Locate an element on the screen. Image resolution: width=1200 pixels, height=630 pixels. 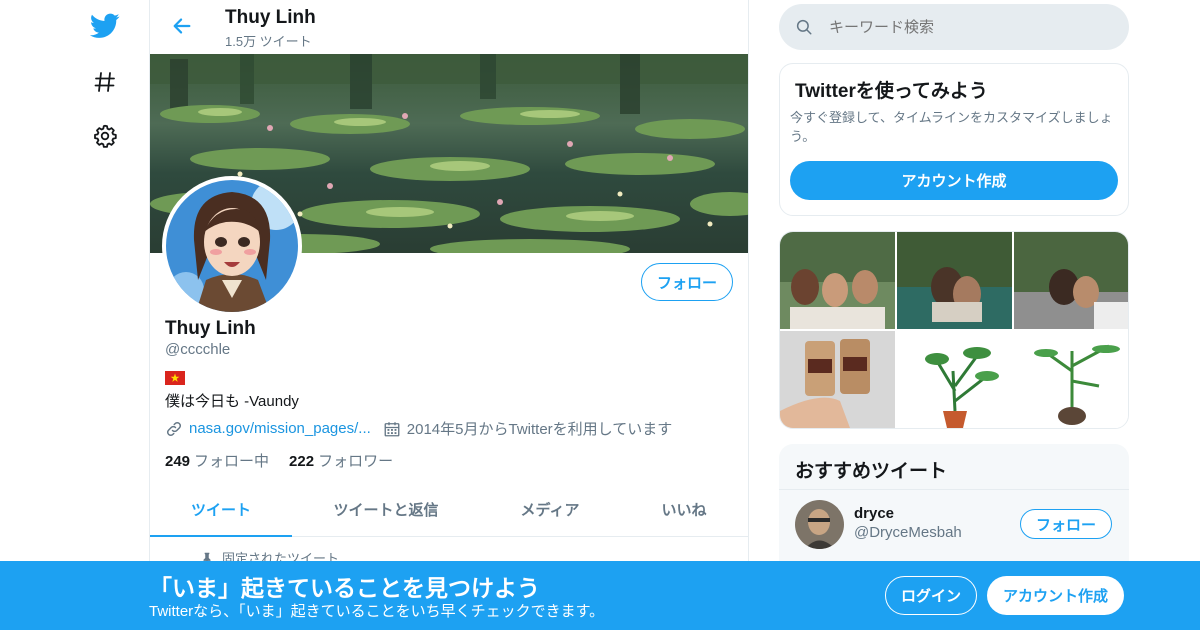
search-icon is located at coordinates (804, 27).